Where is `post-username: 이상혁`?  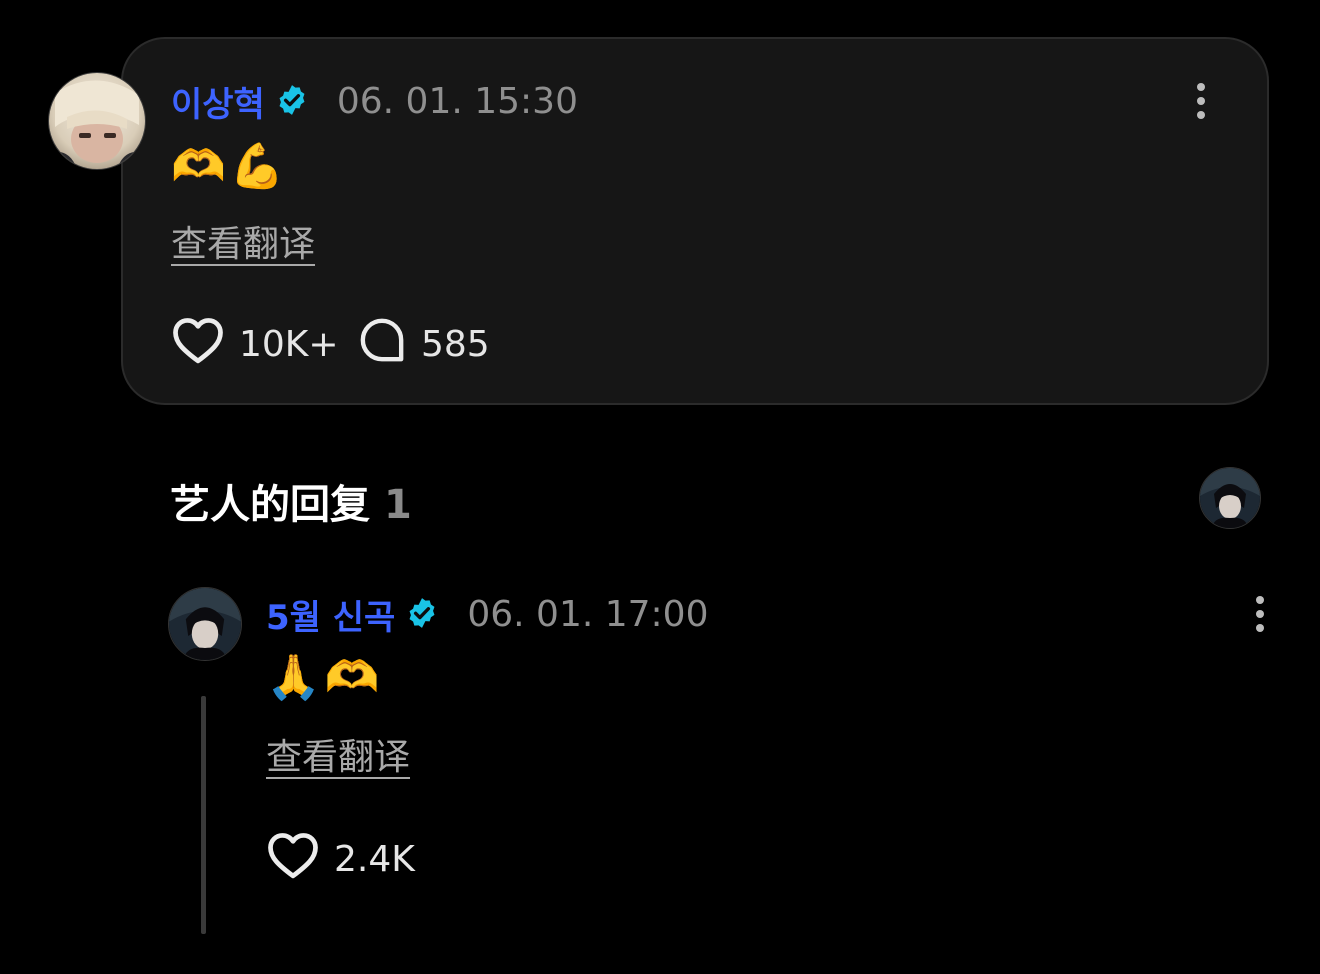
post-username: 이상혁 is located at coordinates (218, 101).